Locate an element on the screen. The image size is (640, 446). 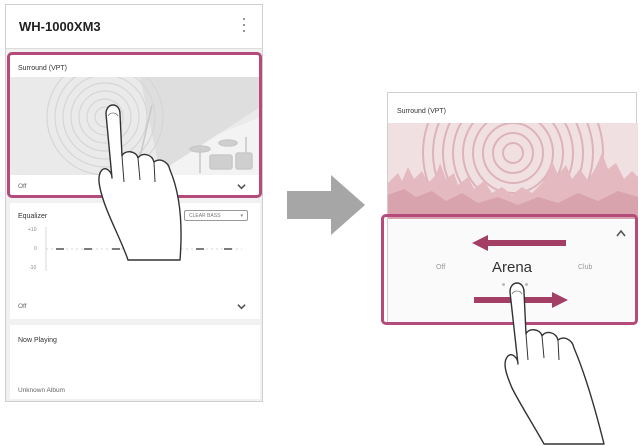
swiping-hand-illustration is located at coordinates (554, 363).